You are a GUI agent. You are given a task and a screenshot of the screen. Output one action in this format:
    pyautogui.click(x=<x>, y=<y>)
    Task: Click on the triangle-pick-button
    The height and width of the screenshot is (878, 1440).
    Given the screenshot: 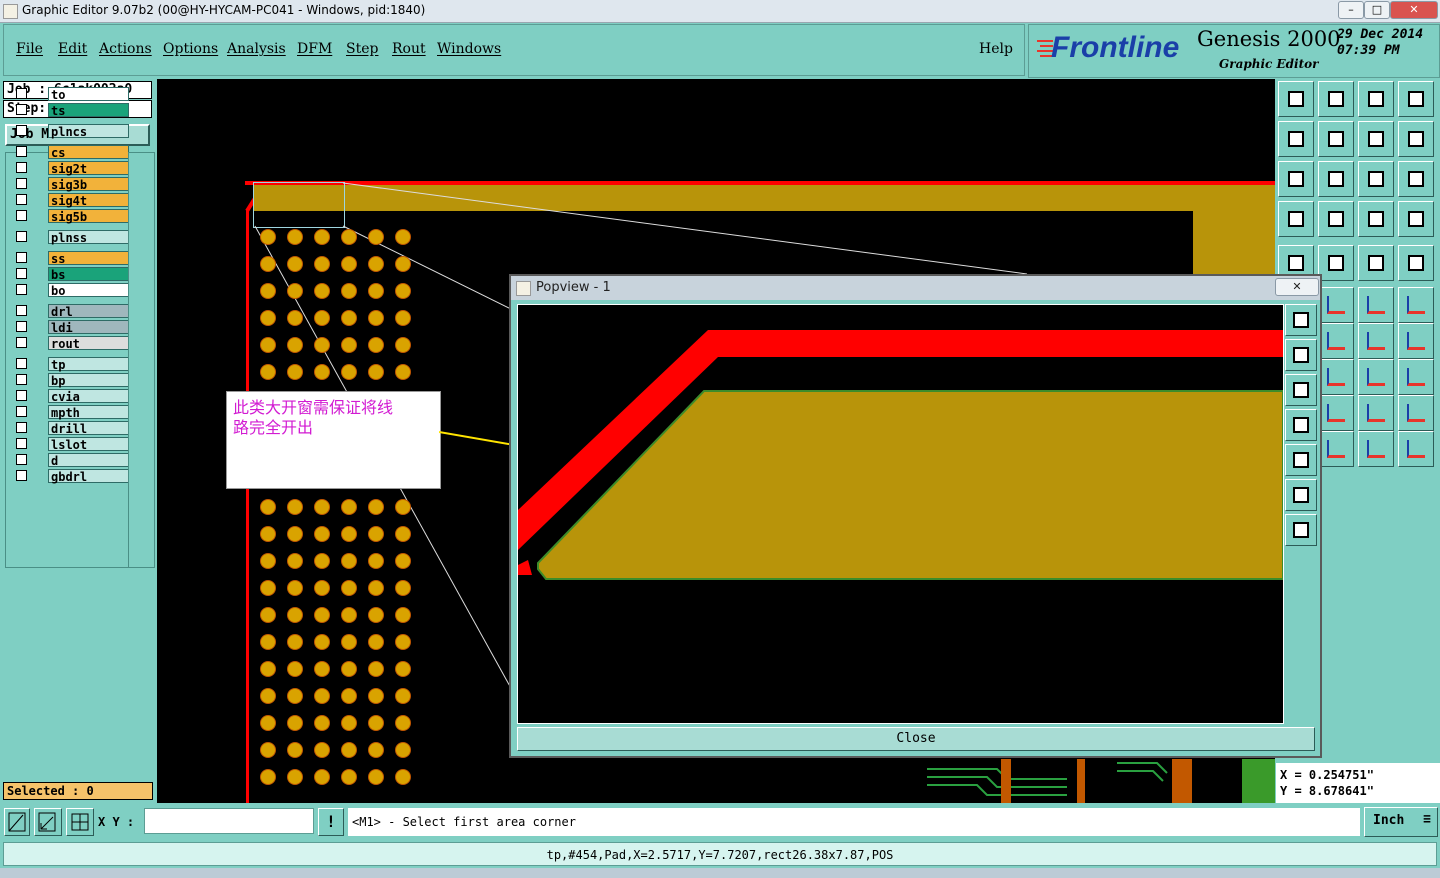 What is the action you would take?
    pyautogui.click(x=1416, y=413)
    